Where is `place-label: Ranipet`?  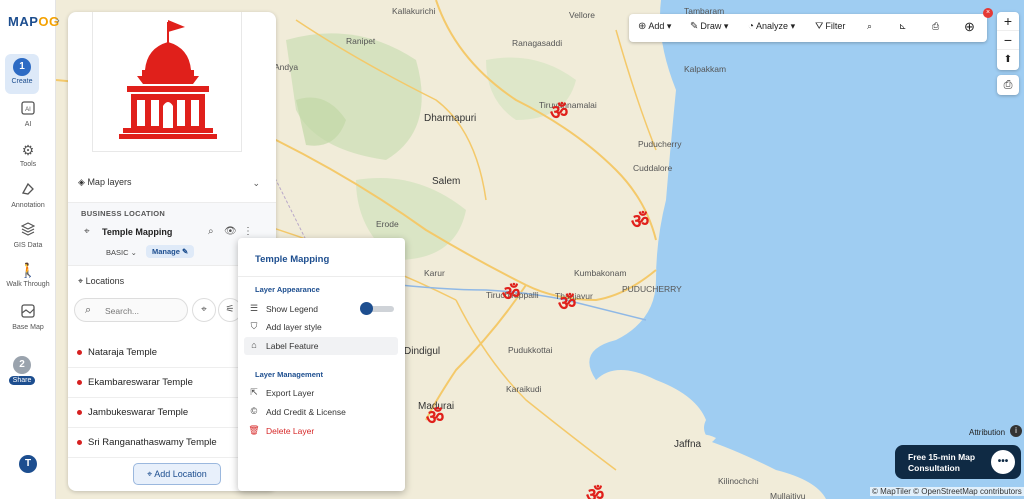 place-label: Ranipet is located at coordinates (361, 41).